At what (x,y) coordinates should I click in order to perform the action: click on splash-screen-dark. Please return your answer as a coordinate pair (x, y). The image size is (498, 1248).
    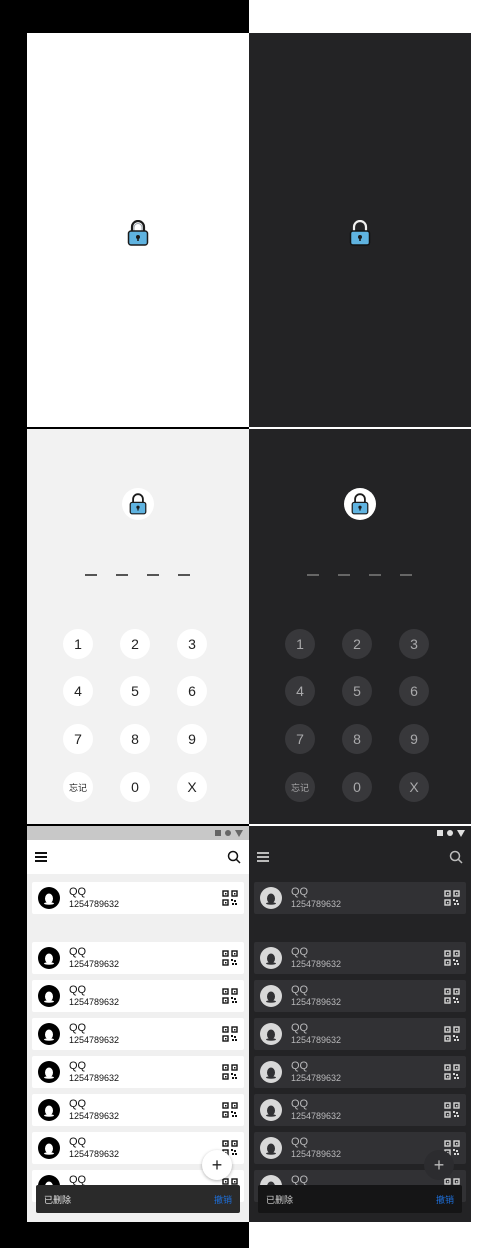
    Looking at the image, I should click on (360, 230).